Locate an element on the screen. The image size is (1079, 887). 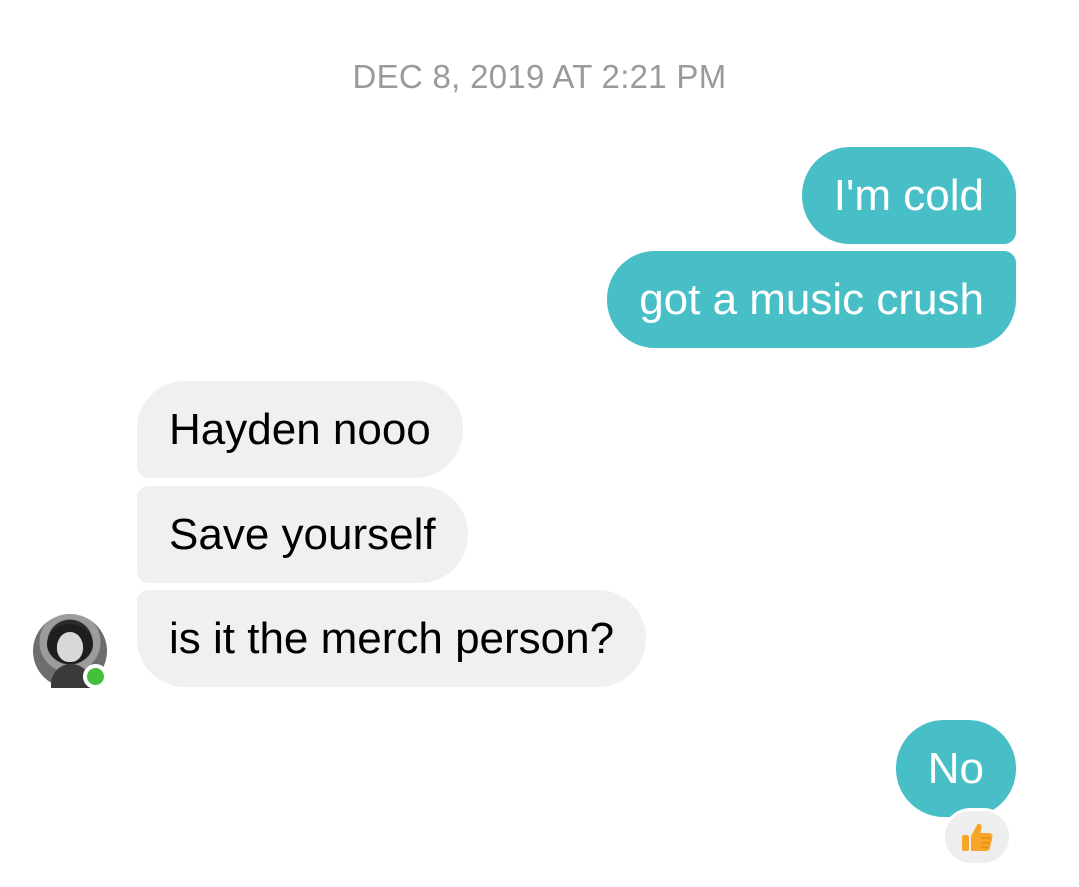
thumbs-up-icon is located at coordinates (977, 837).